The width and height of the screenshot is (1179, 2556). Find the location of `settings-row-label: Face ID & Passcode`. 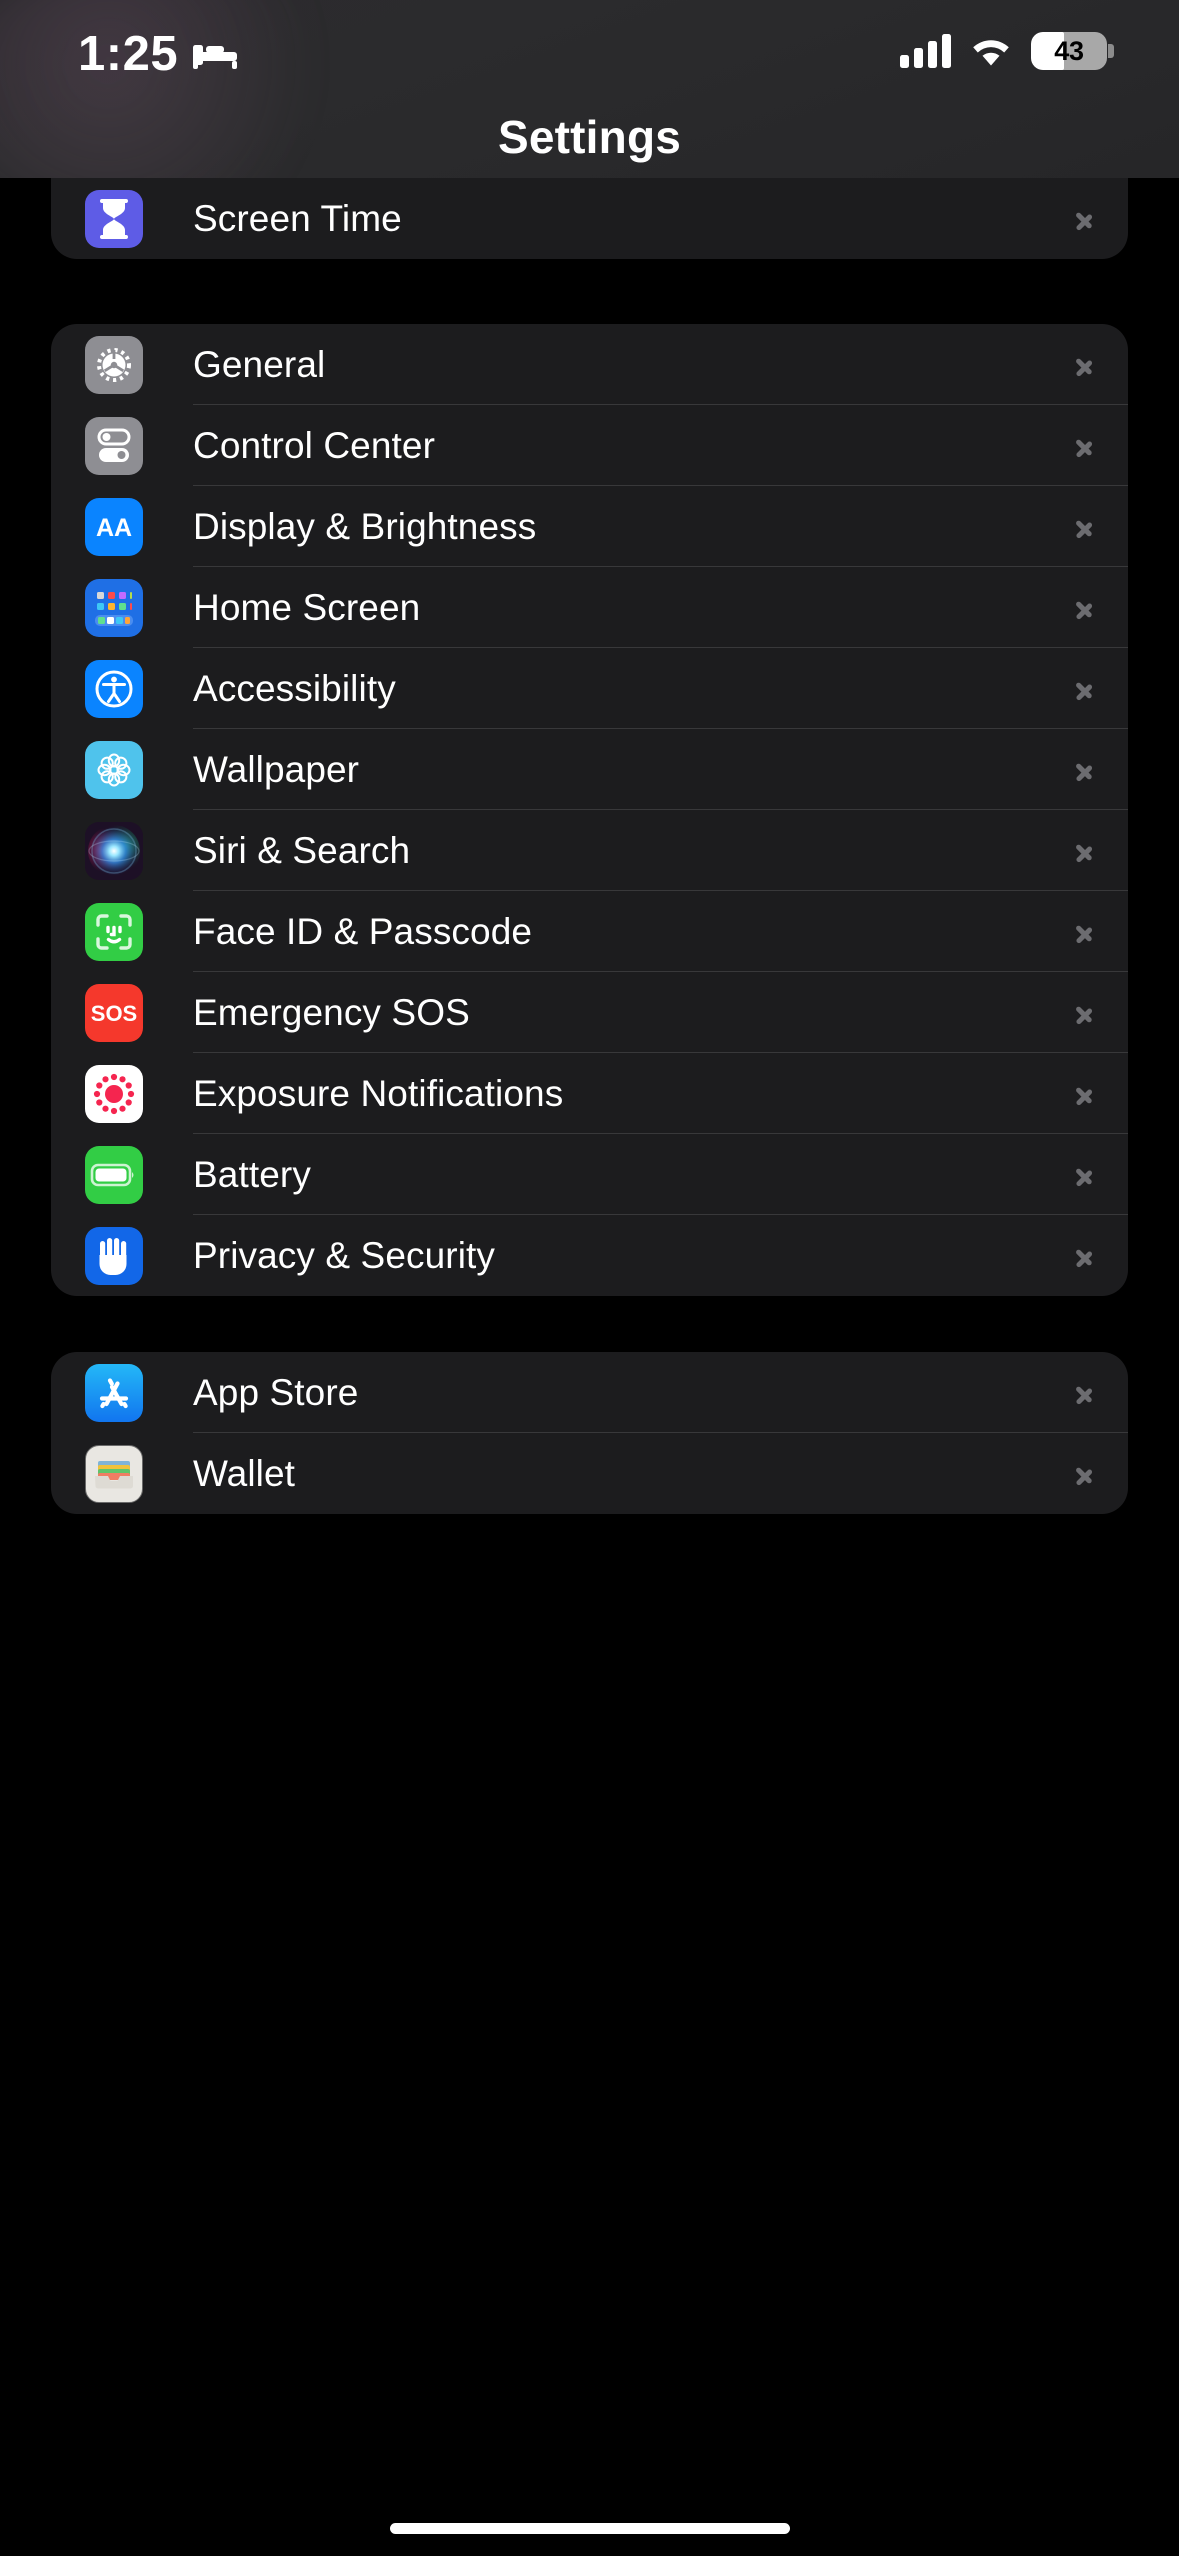

settings-row-label: Face ID & Passcode is located at coordinates (363, 931).